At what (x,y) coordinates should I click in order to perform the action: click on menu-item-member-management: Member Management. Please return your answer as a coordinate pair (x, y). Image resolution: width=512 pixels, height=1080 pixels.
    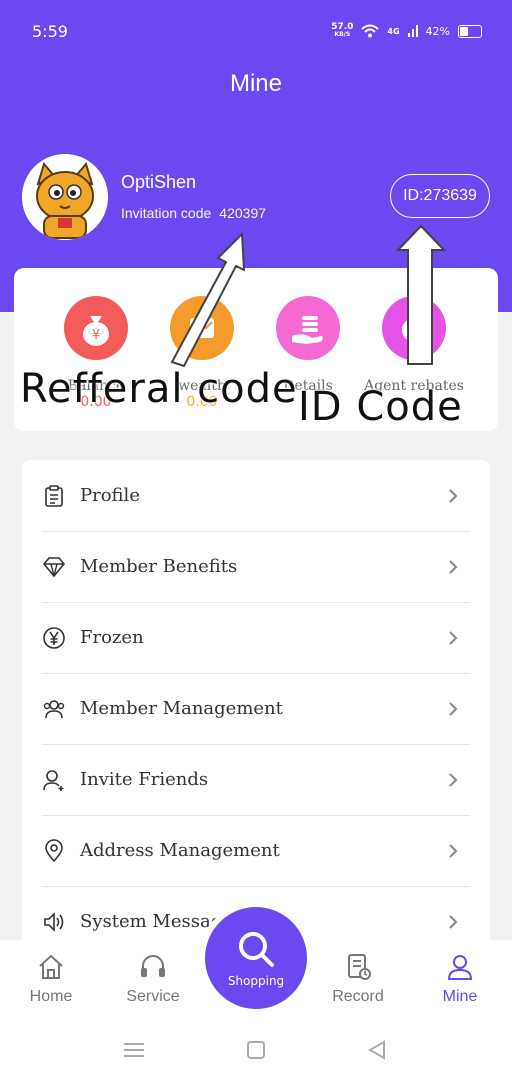
    Looking at the image, I should click on (256, 709).